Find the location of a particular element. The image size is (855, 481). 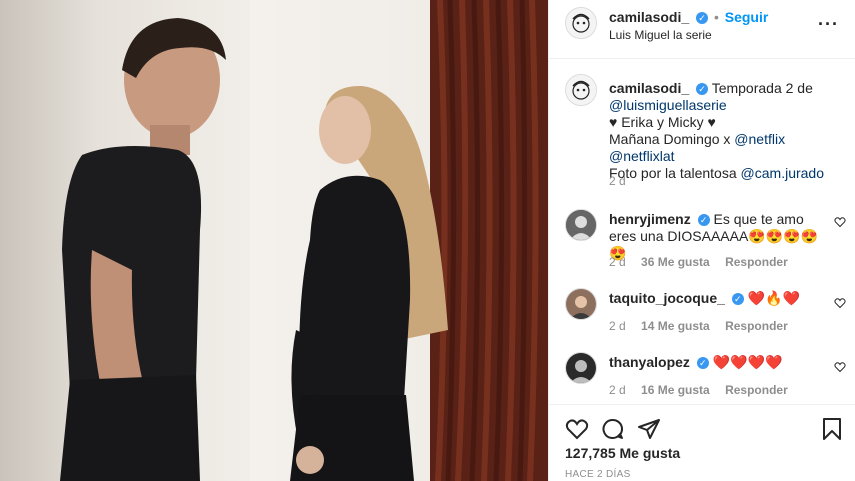

post-timestamp: HACE 2 DÍAS is located at coordinates (598, 474).